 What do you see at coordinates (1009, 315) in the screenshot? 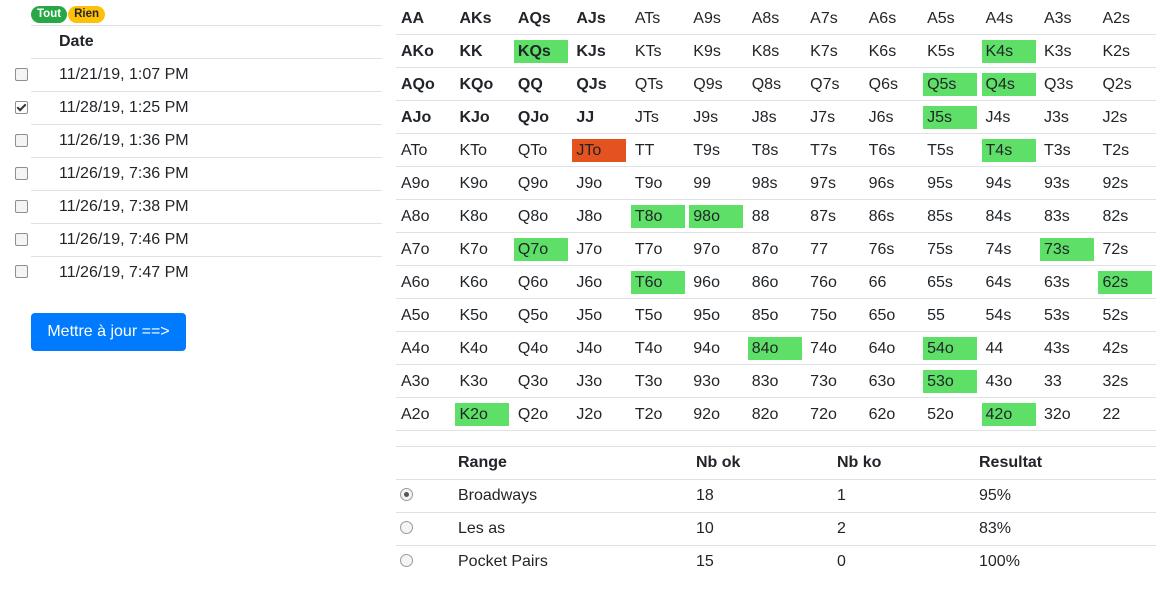
I see `hand-cell: 54s` at bounding box center [1009, 315].